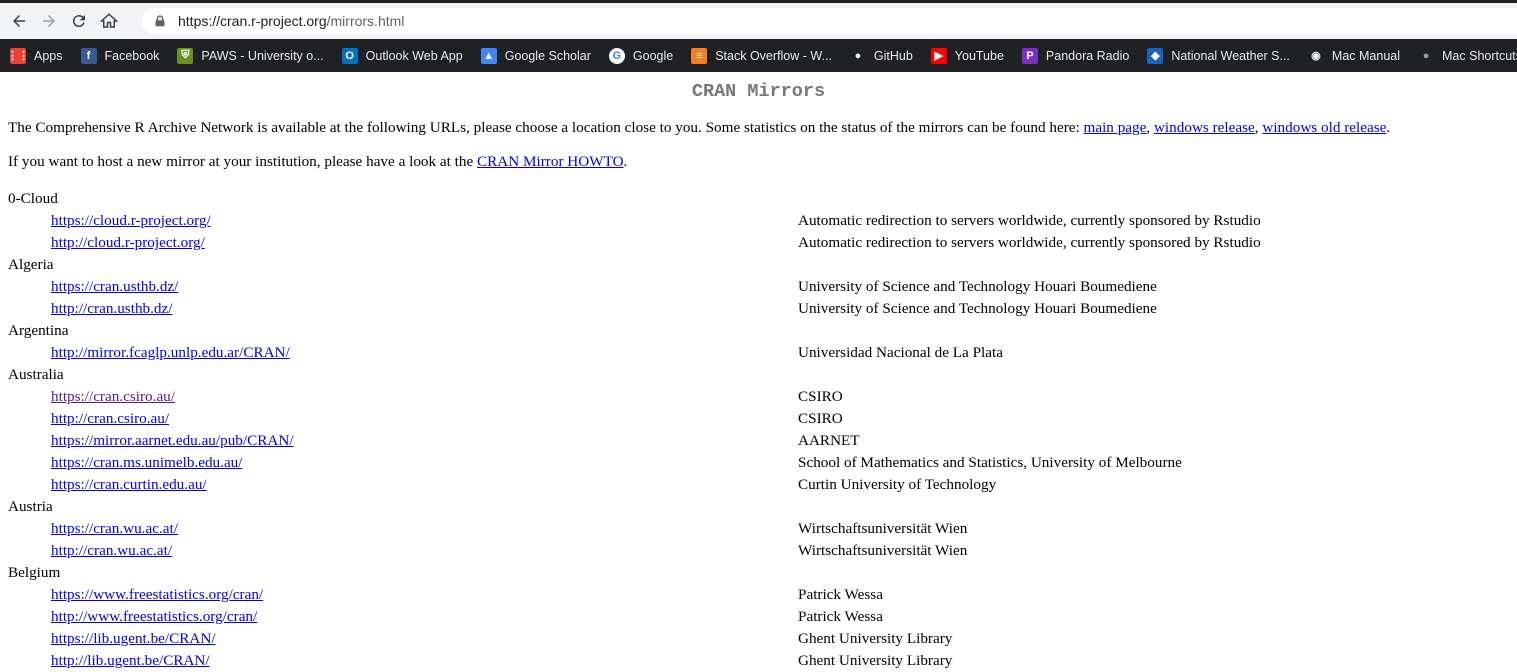  What do you see at coordinates (758, 397) in the screenshot?
I see `mirror-row: https://cran.csiro.au/CSIRO` at bounding box center [758, 397].